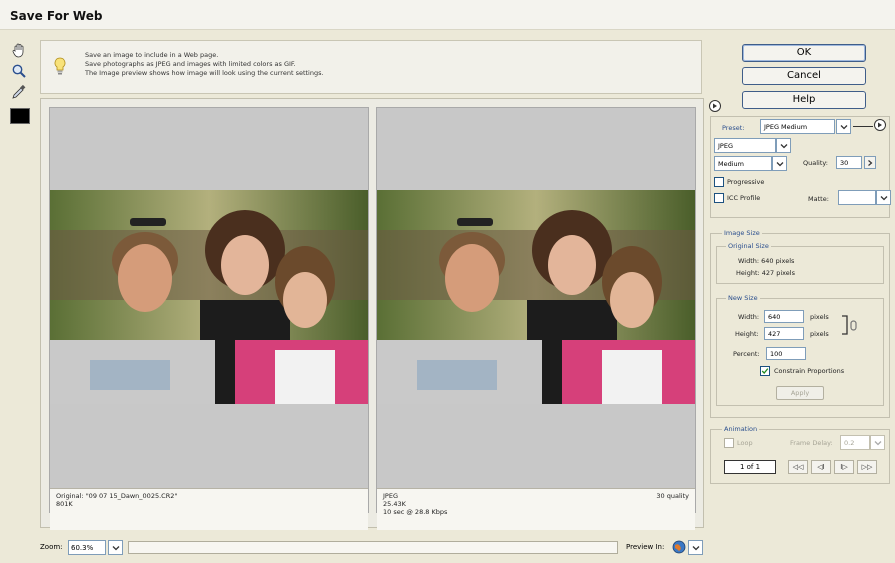 This screenshot has width=895, height=563. I want to click on constrain-proportions-label: Constrain Proportions, so click(809, 371).